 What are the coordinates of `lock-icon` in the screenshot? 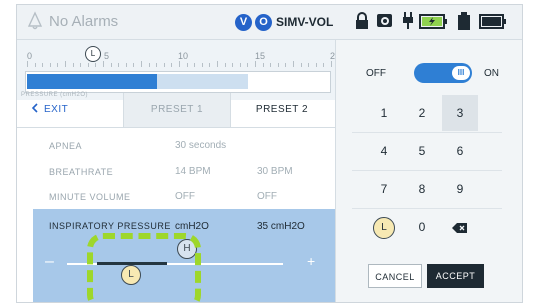 It's located at (362, 21).